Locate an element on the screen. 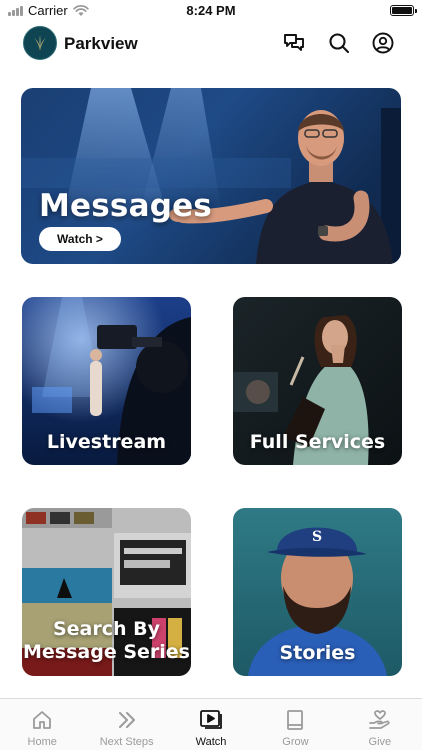  chat-icon is located at coordinates (294, 43).